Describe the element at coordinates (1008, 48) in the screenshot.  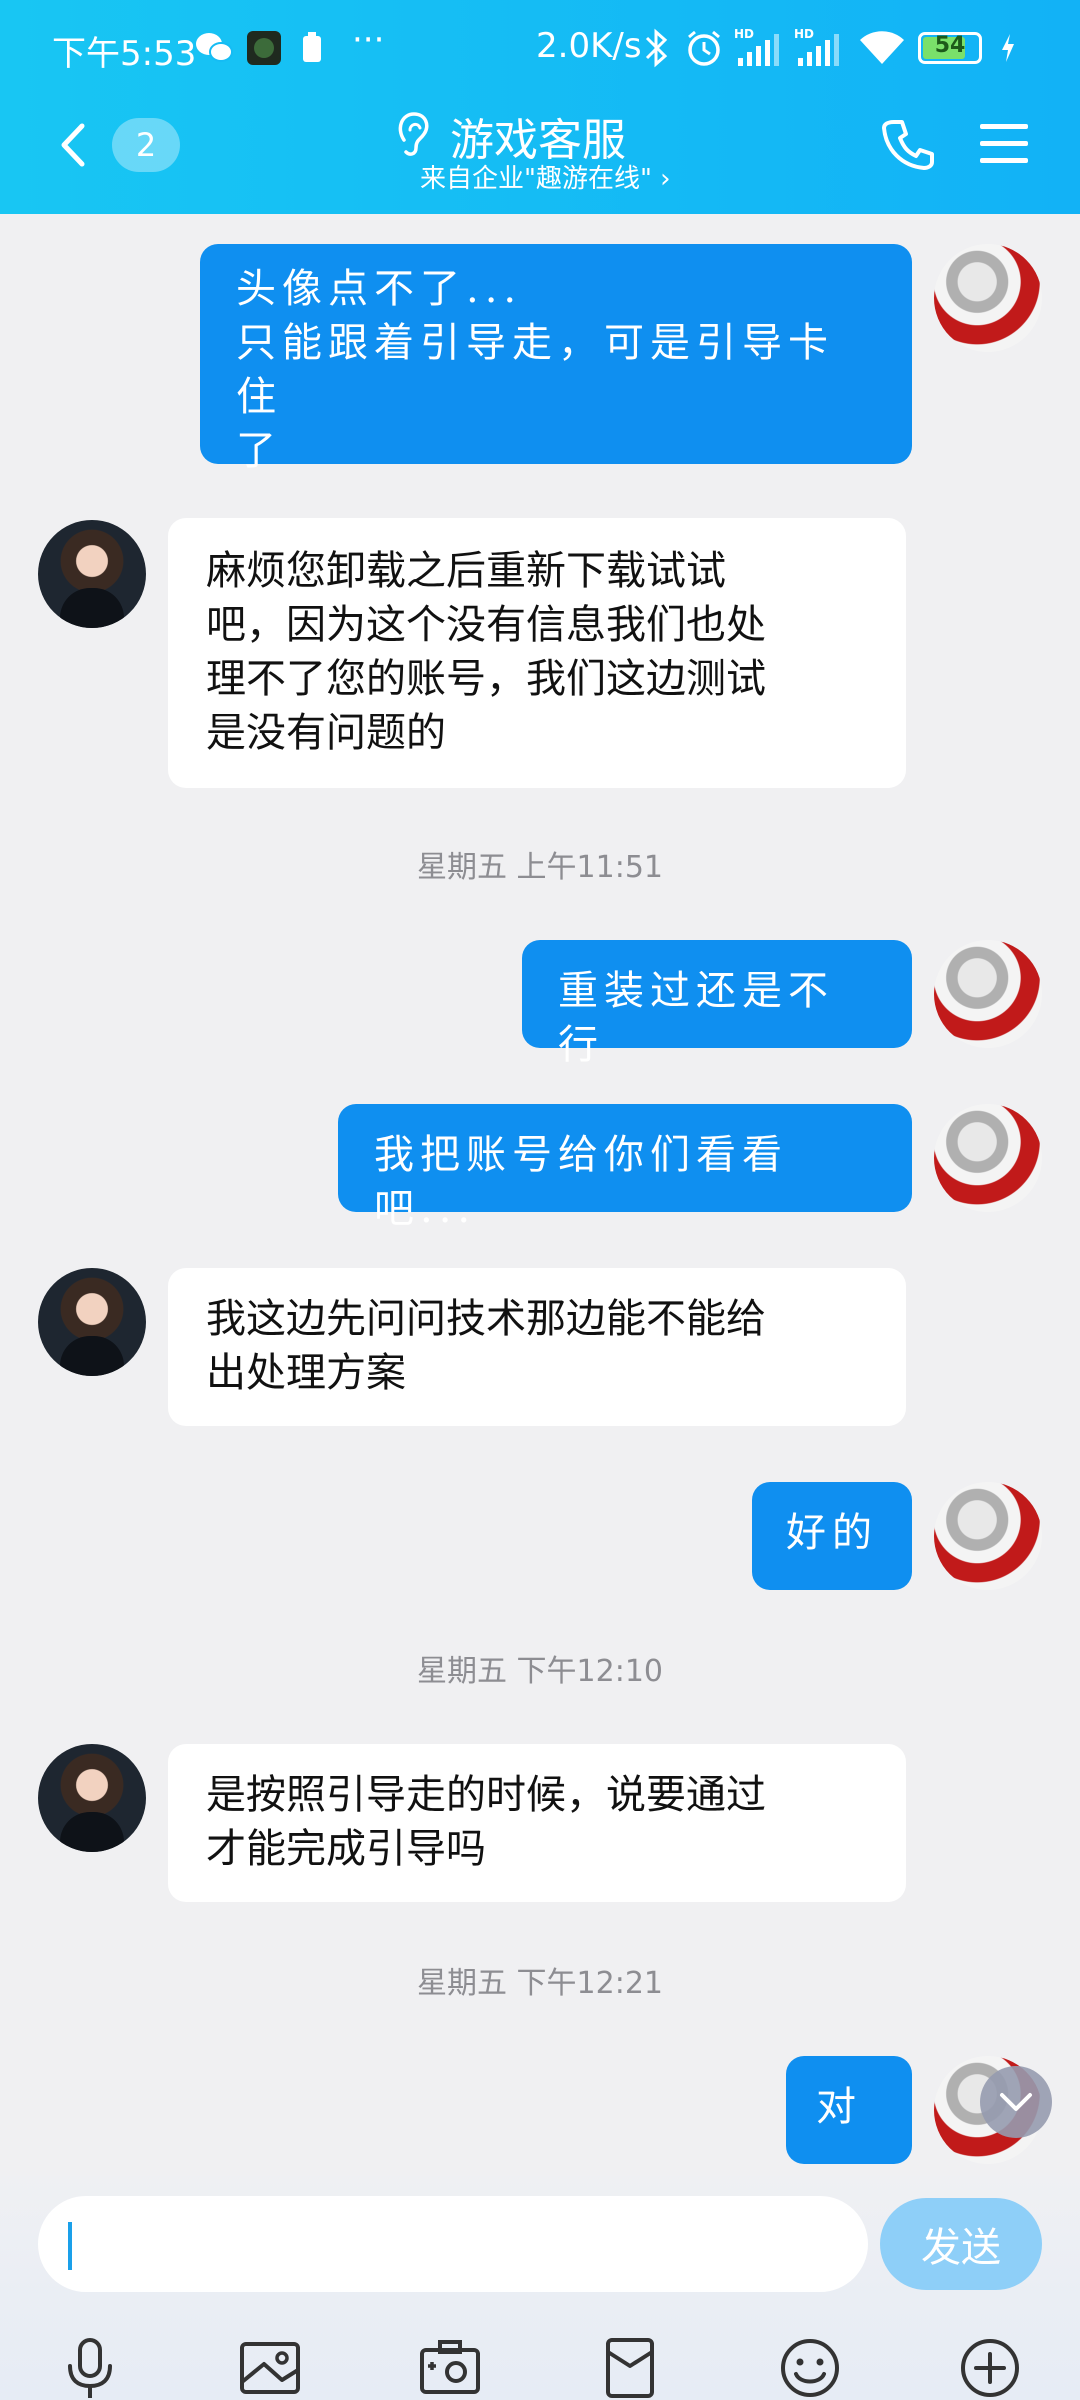
I see `charging-icon` at that location.